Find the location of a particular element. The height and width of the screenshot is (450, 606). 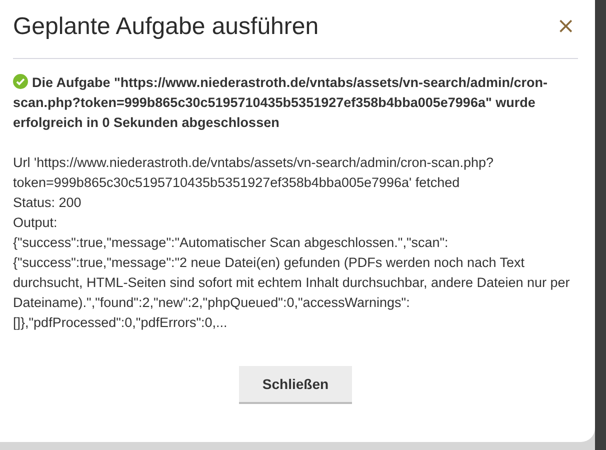

dialog-title: Geplante Aufgabe ausführen is located at coordinates (166, 27).